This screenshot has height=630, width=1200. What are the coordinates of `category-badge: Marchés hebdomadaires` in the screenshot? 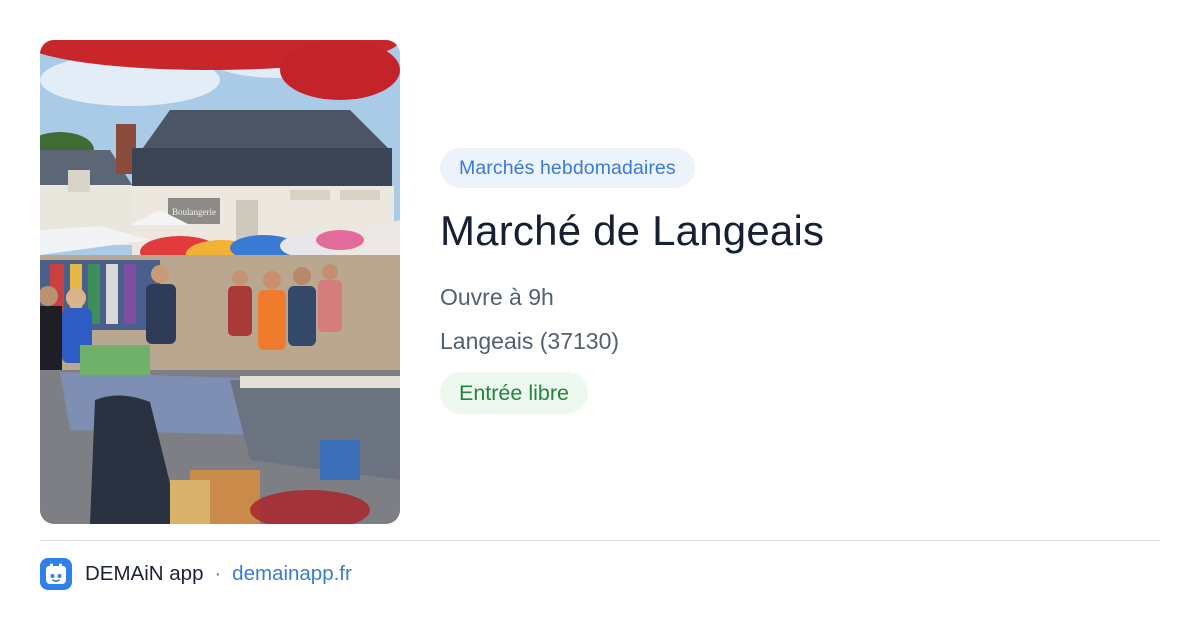 It's located at (567, 168).